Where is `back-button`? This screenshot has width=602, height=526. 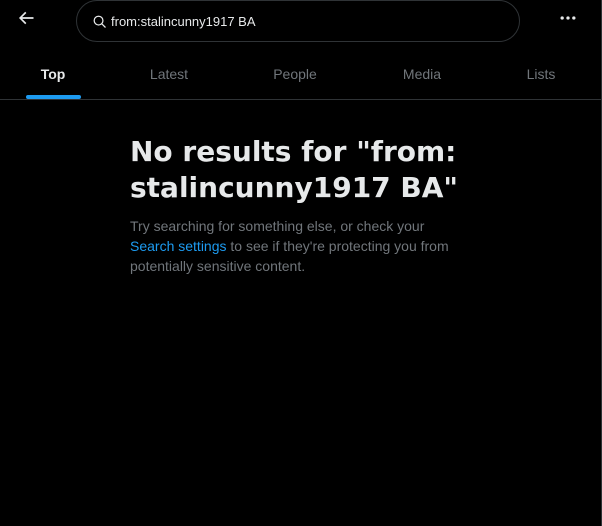 back-button is located at coordinates (26, 20).